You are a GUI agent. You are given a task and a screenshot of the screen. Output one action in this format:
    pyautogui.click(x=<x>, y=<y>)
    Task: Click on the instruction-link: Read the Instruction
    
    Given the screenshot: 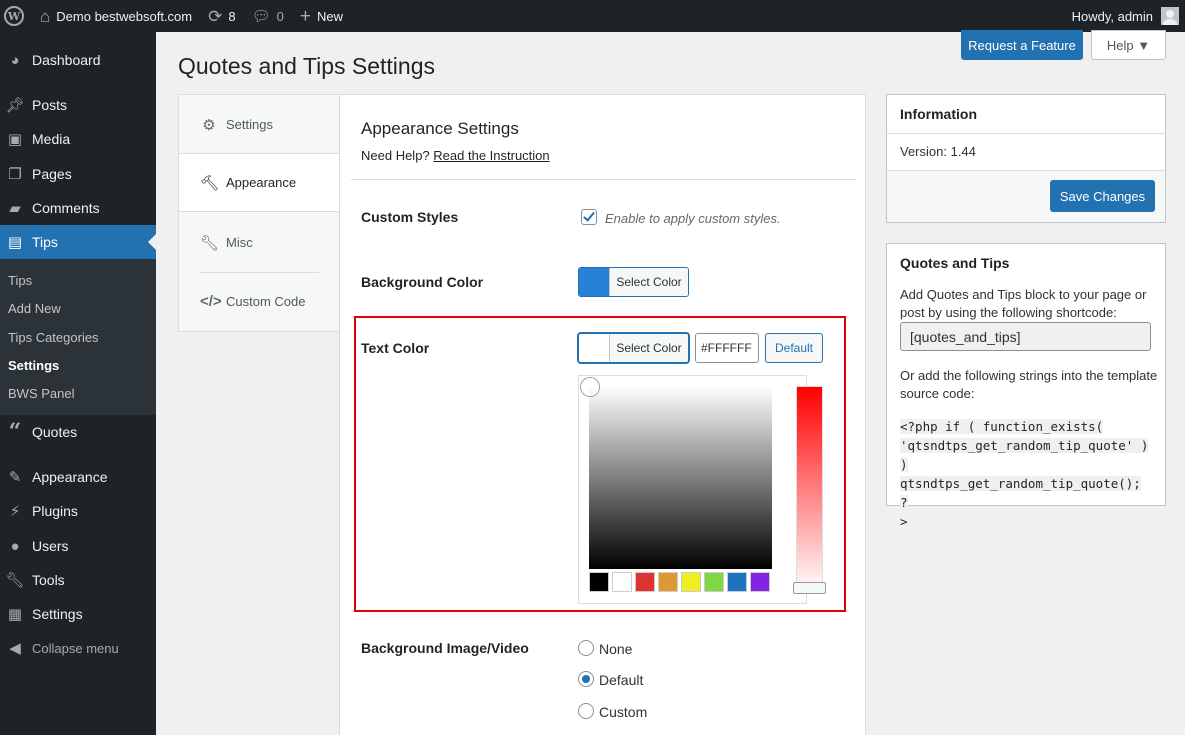 What is the action you would take?
    pyautogui.click(x=491, y=155)
    